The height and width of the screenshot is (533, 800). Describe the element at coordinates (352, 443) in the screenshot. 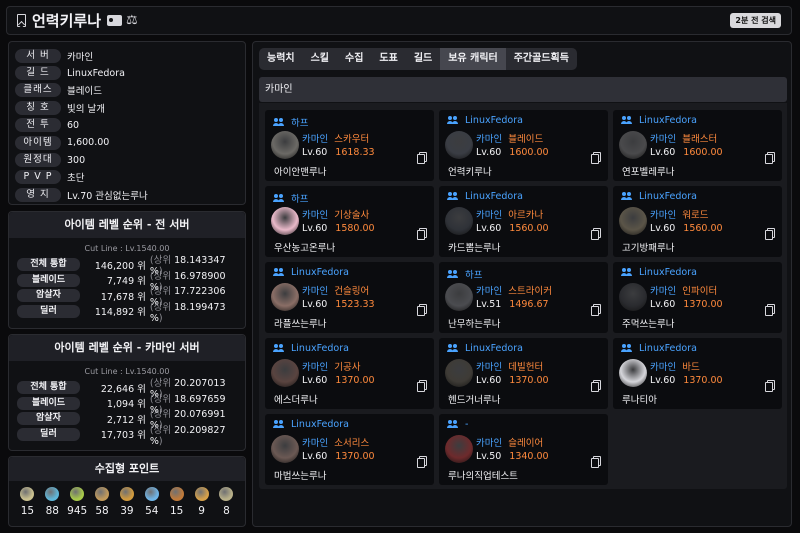

I see `character-class: 소서리스` at that location.